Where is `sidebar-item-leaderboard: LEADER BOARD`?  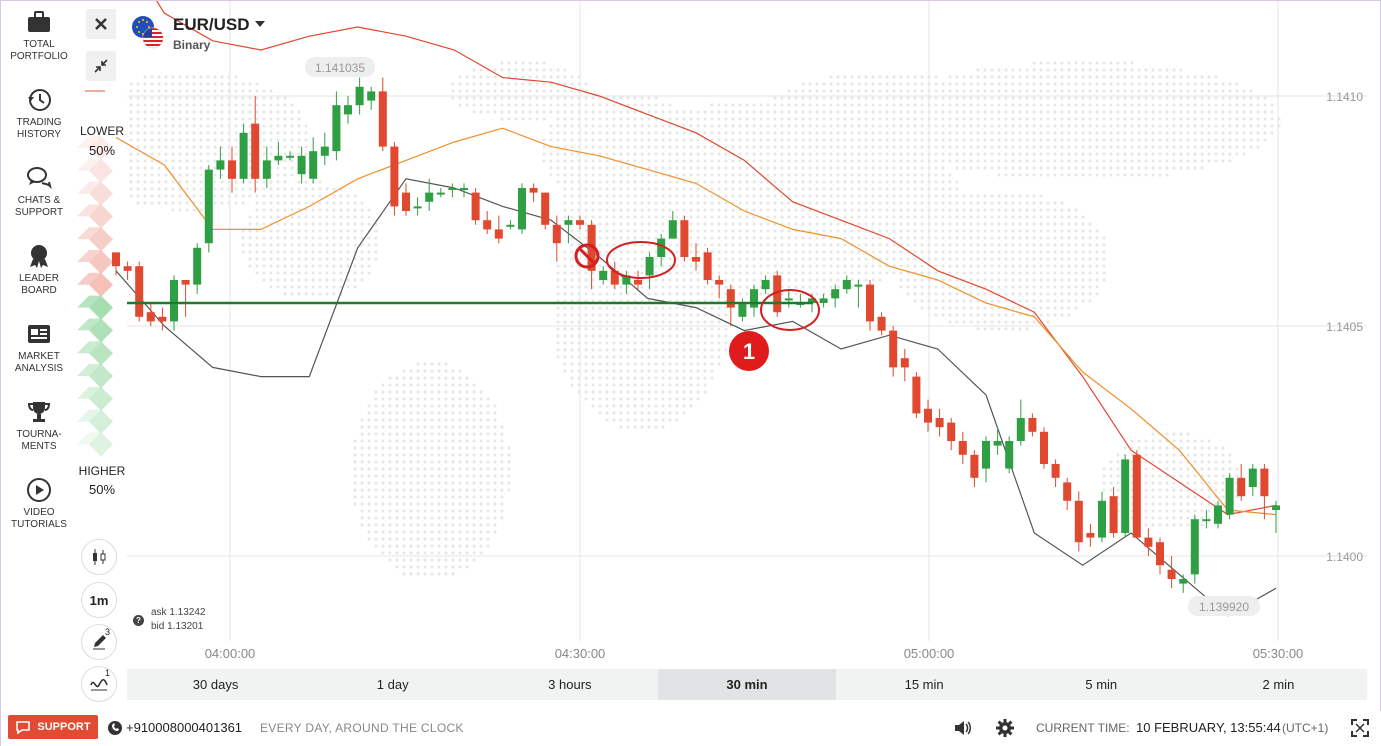
sidebar-item-leaderboard: LEADER BOARD is located at coordinates (39, 270).